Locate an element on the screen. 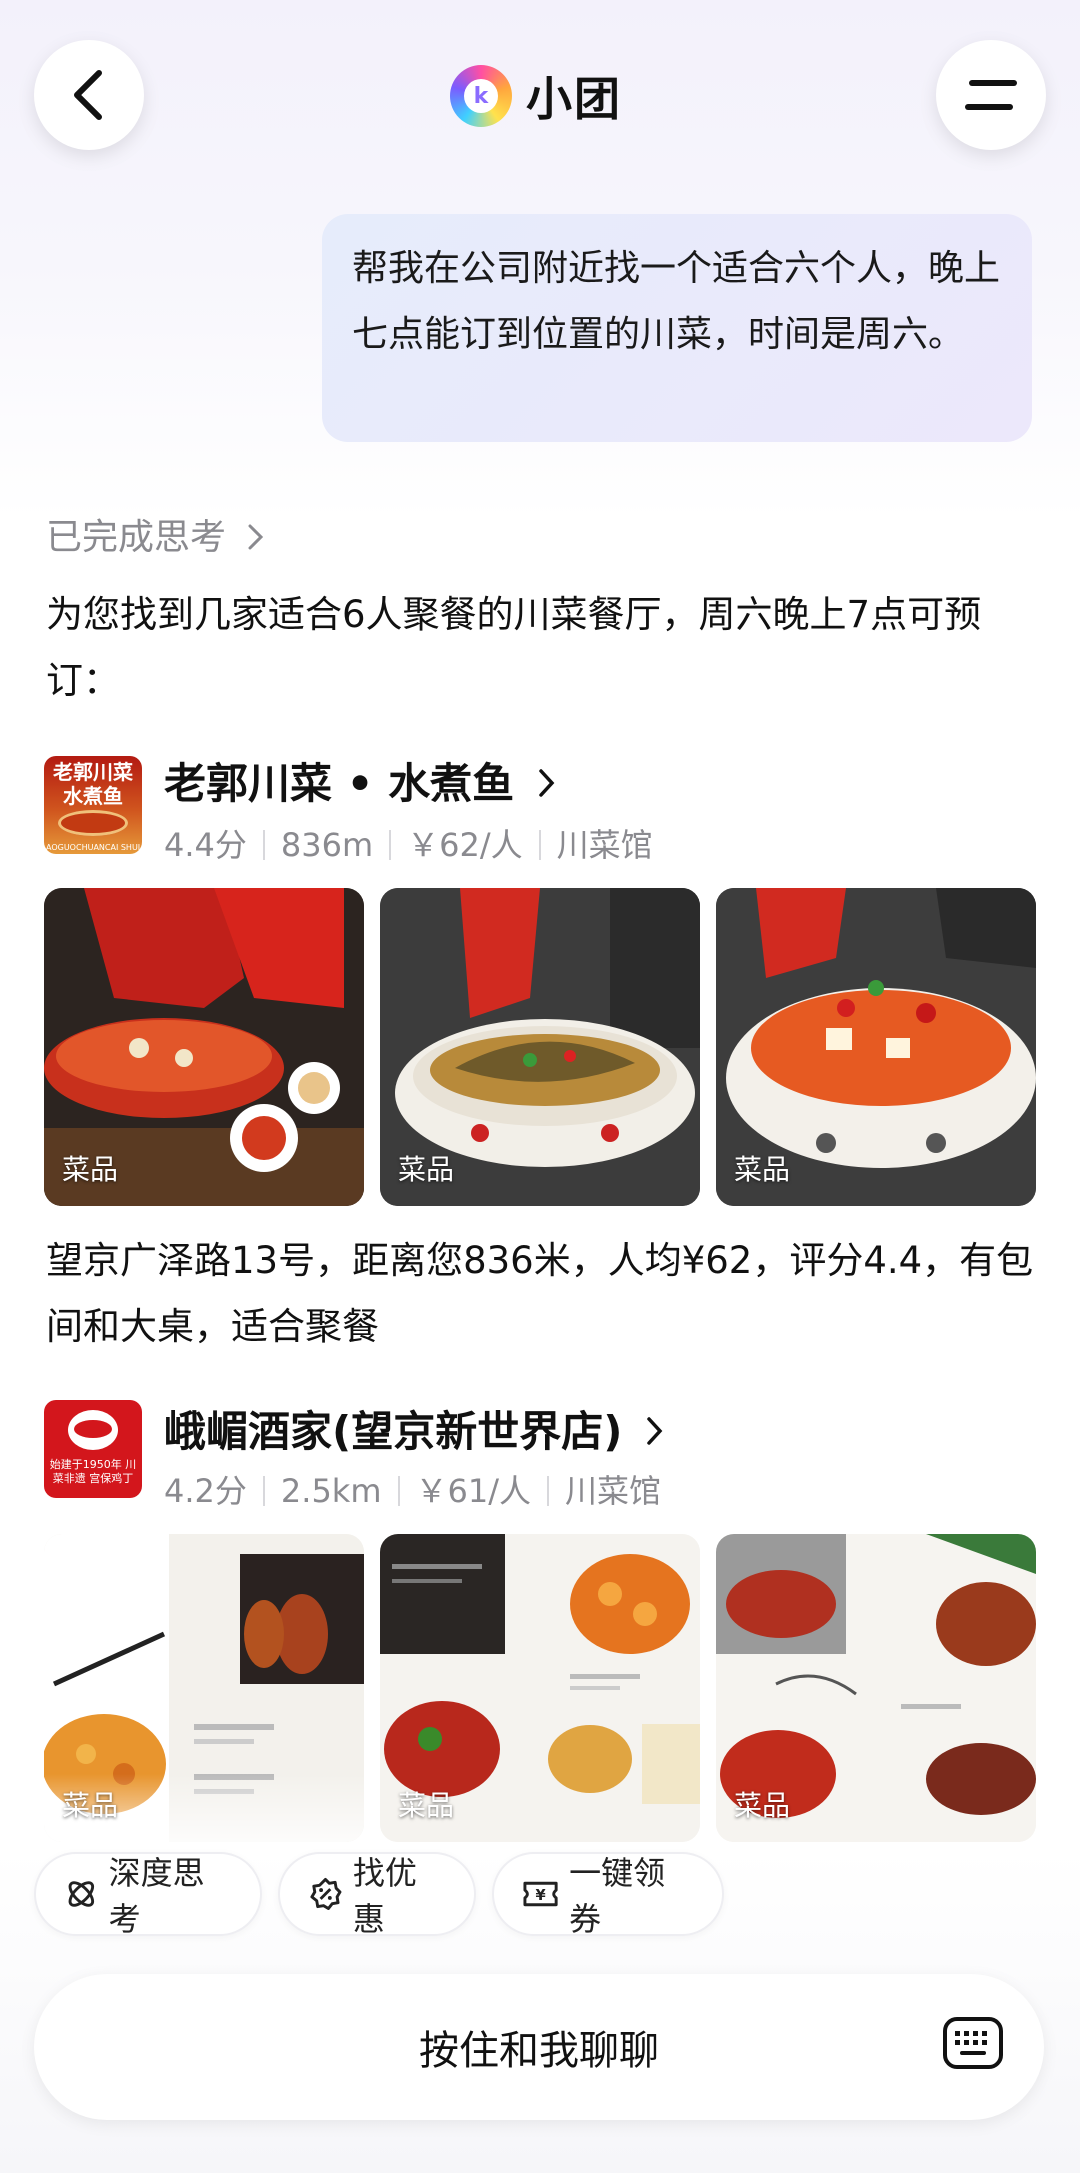 This screenshot has height=2173, width=1080. app-logo: k is located at coordinates (481, 96).